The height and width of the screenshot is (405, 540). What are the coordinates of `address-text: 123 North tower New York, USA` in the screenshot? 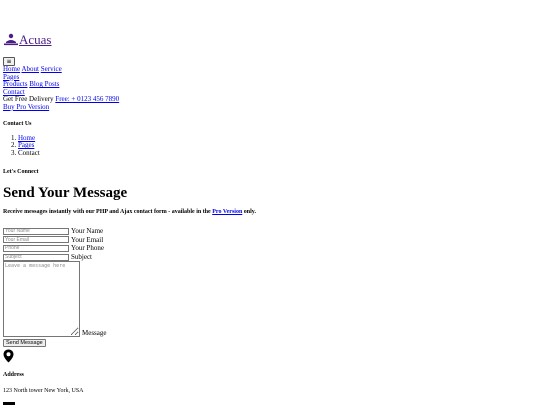 It's located at (43, 391).